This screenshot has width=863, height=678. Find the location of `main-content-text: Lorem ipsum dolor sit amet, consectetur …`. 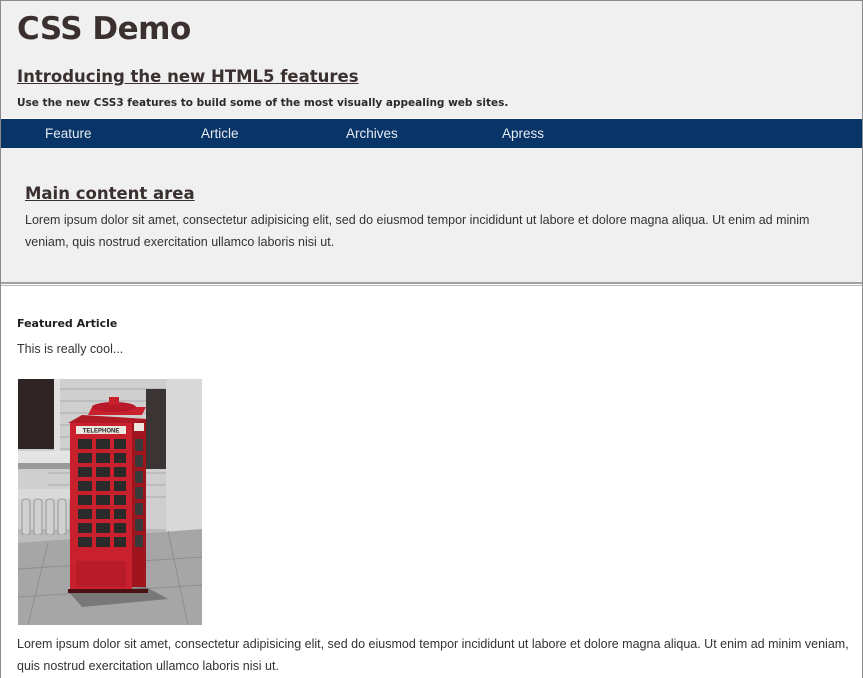

main-content-text: Lorem ipsum dolor sit amet, consectetur … is located at coordinates (417, 231).